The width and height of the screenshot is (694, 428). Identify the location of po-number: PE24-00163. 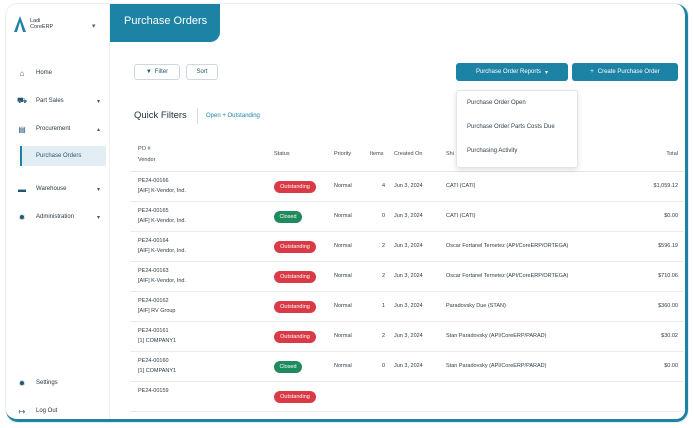
(153, 271).